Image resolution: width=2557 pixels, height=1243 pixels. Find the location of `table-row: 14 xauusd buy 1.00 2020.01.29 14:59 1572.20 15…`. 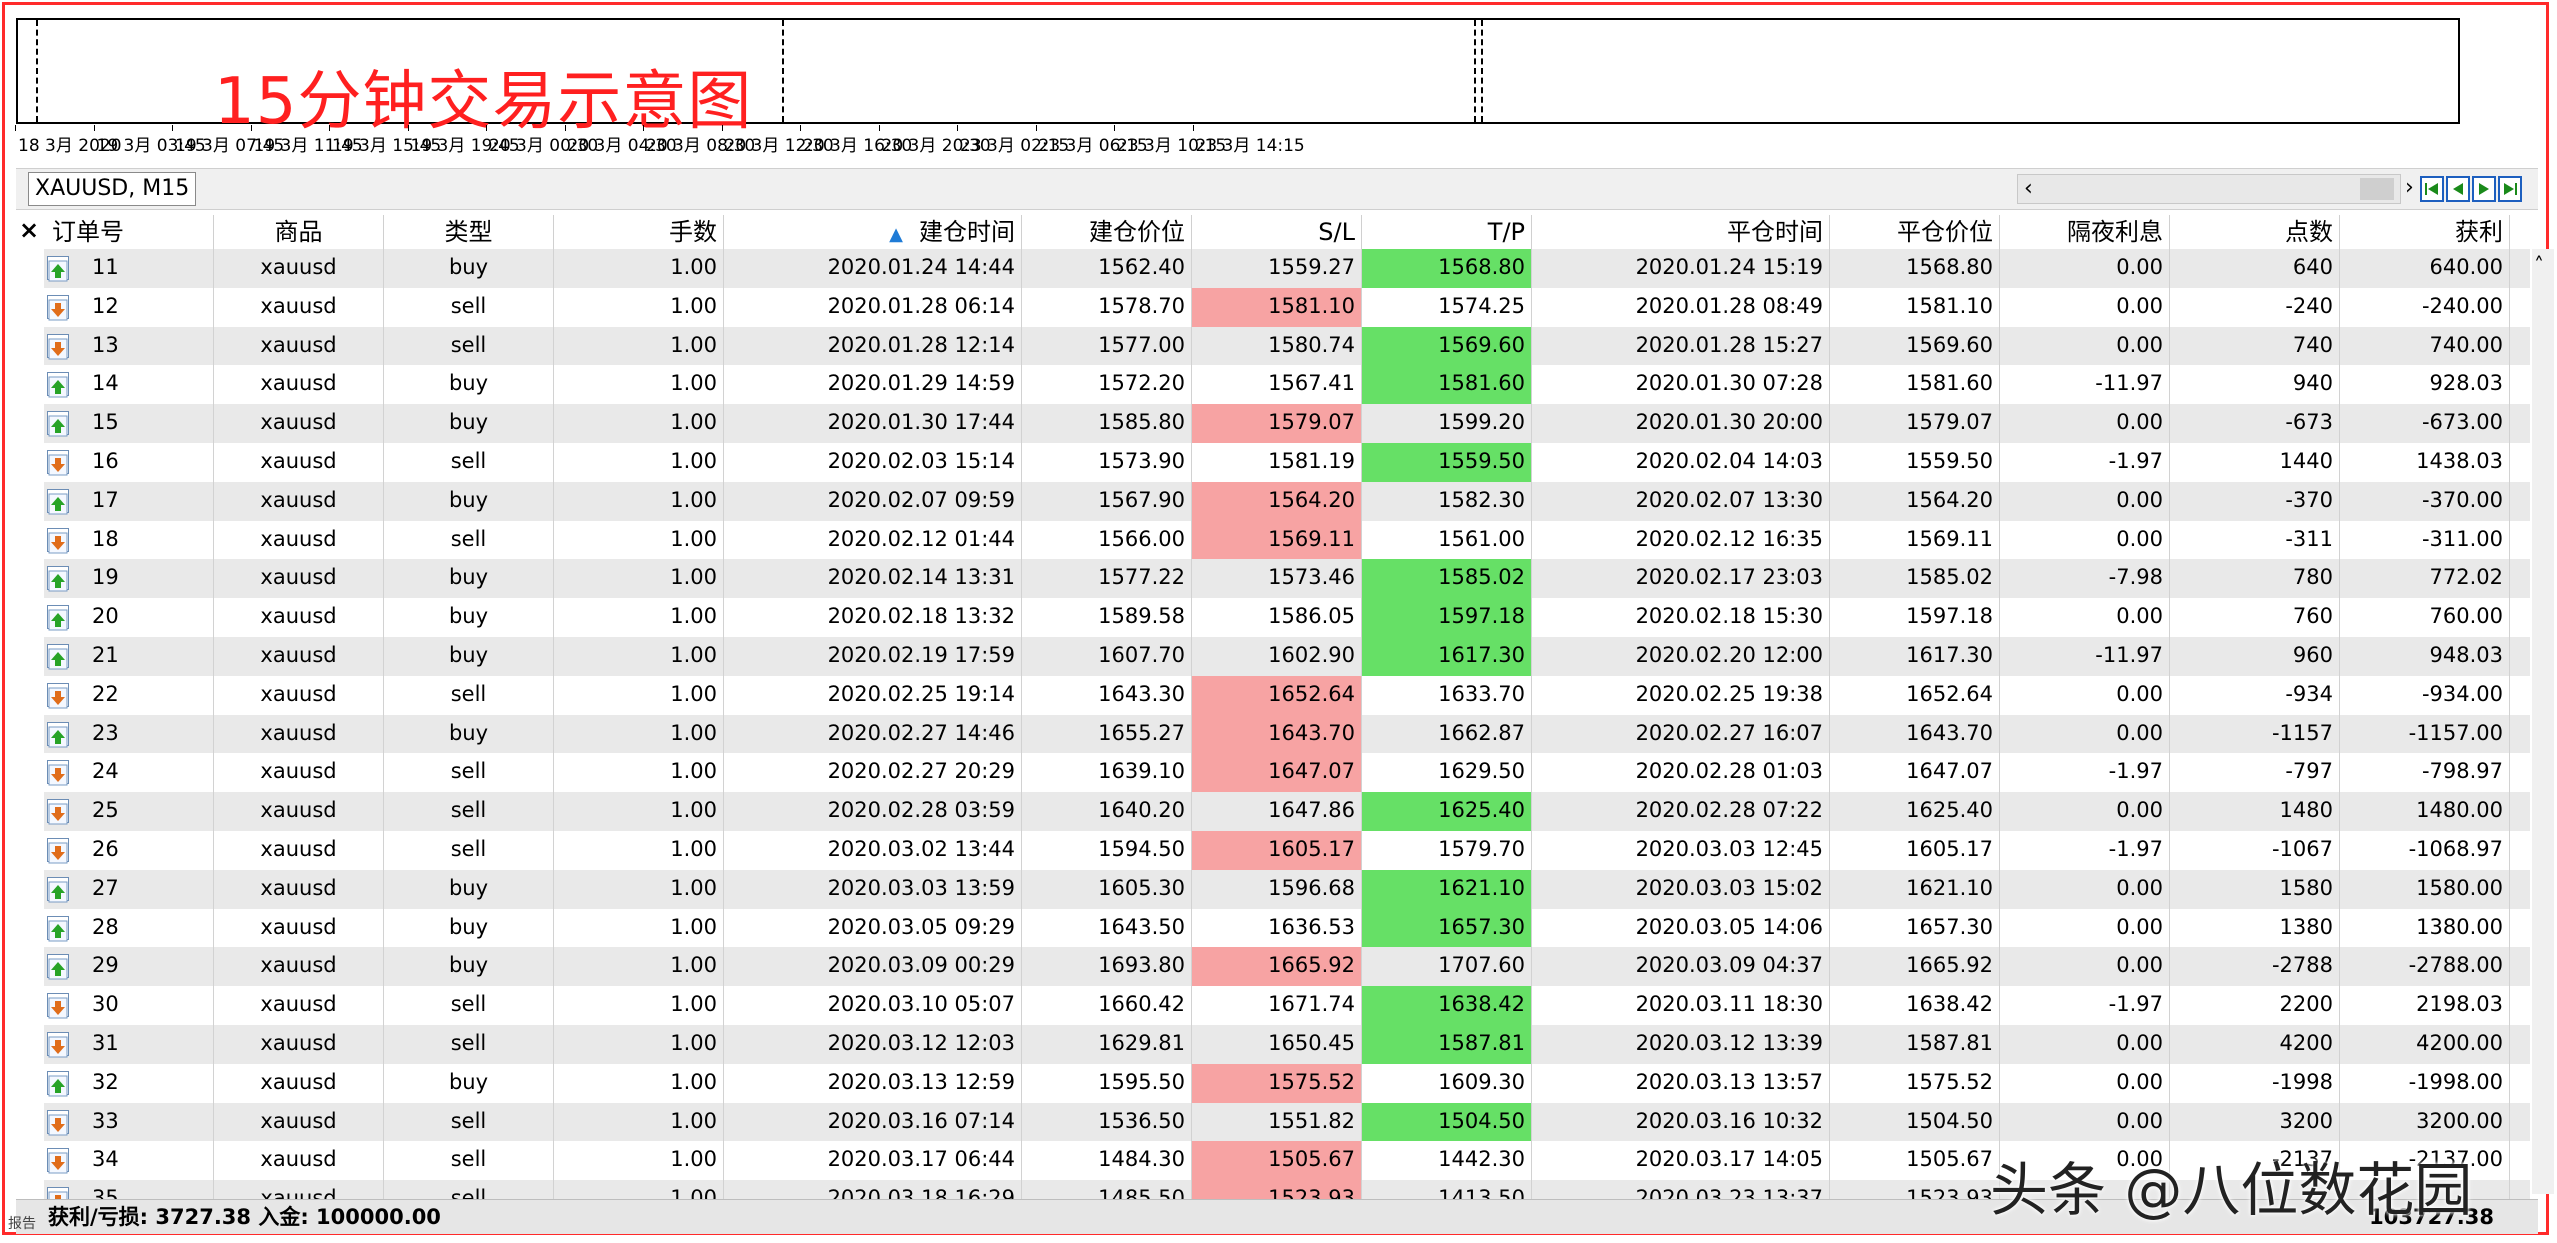

table-row: 14 xauusd buy 1.00 2020.01.29 14:59 1572.20 15… is located at coordinates (1287, 385).